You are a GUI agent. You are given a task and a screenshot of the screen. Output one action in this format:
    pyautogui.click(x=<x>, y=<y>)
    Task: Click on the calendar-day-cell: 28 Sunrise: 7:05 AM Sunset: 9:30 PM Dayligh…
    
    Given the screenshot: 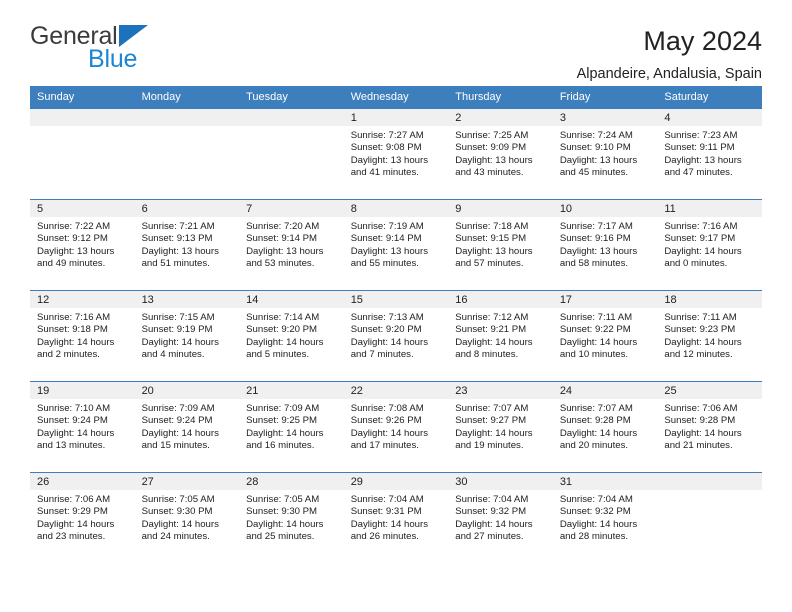 What is the action you would take?
    pyautogui.click(x=291, y=517)
    